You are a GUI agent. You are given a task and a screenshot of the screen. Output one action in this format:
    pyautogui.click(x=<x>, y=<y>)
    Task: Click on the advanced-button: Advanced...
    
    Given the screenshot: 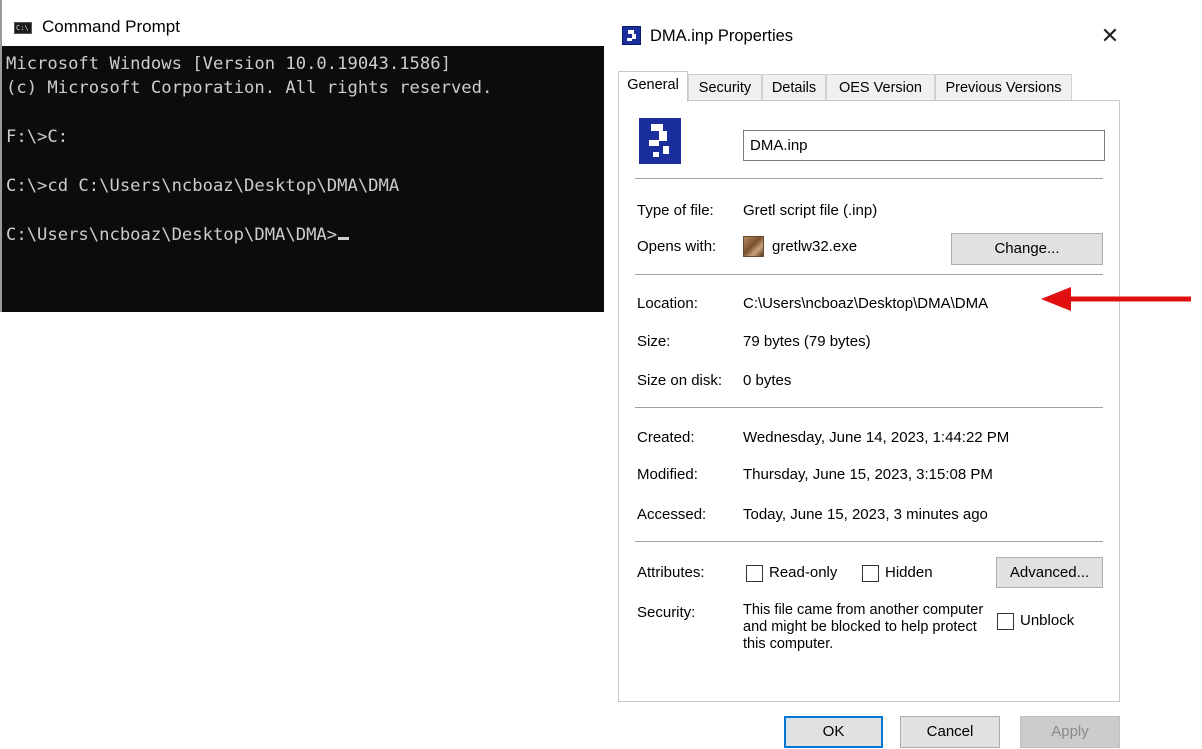 What is the action you would take?
    pyautogui.click(x=1049, y=572)
    